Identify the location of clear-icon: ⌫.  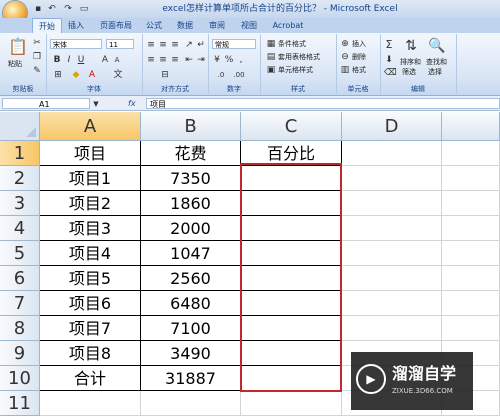
(390, 73).